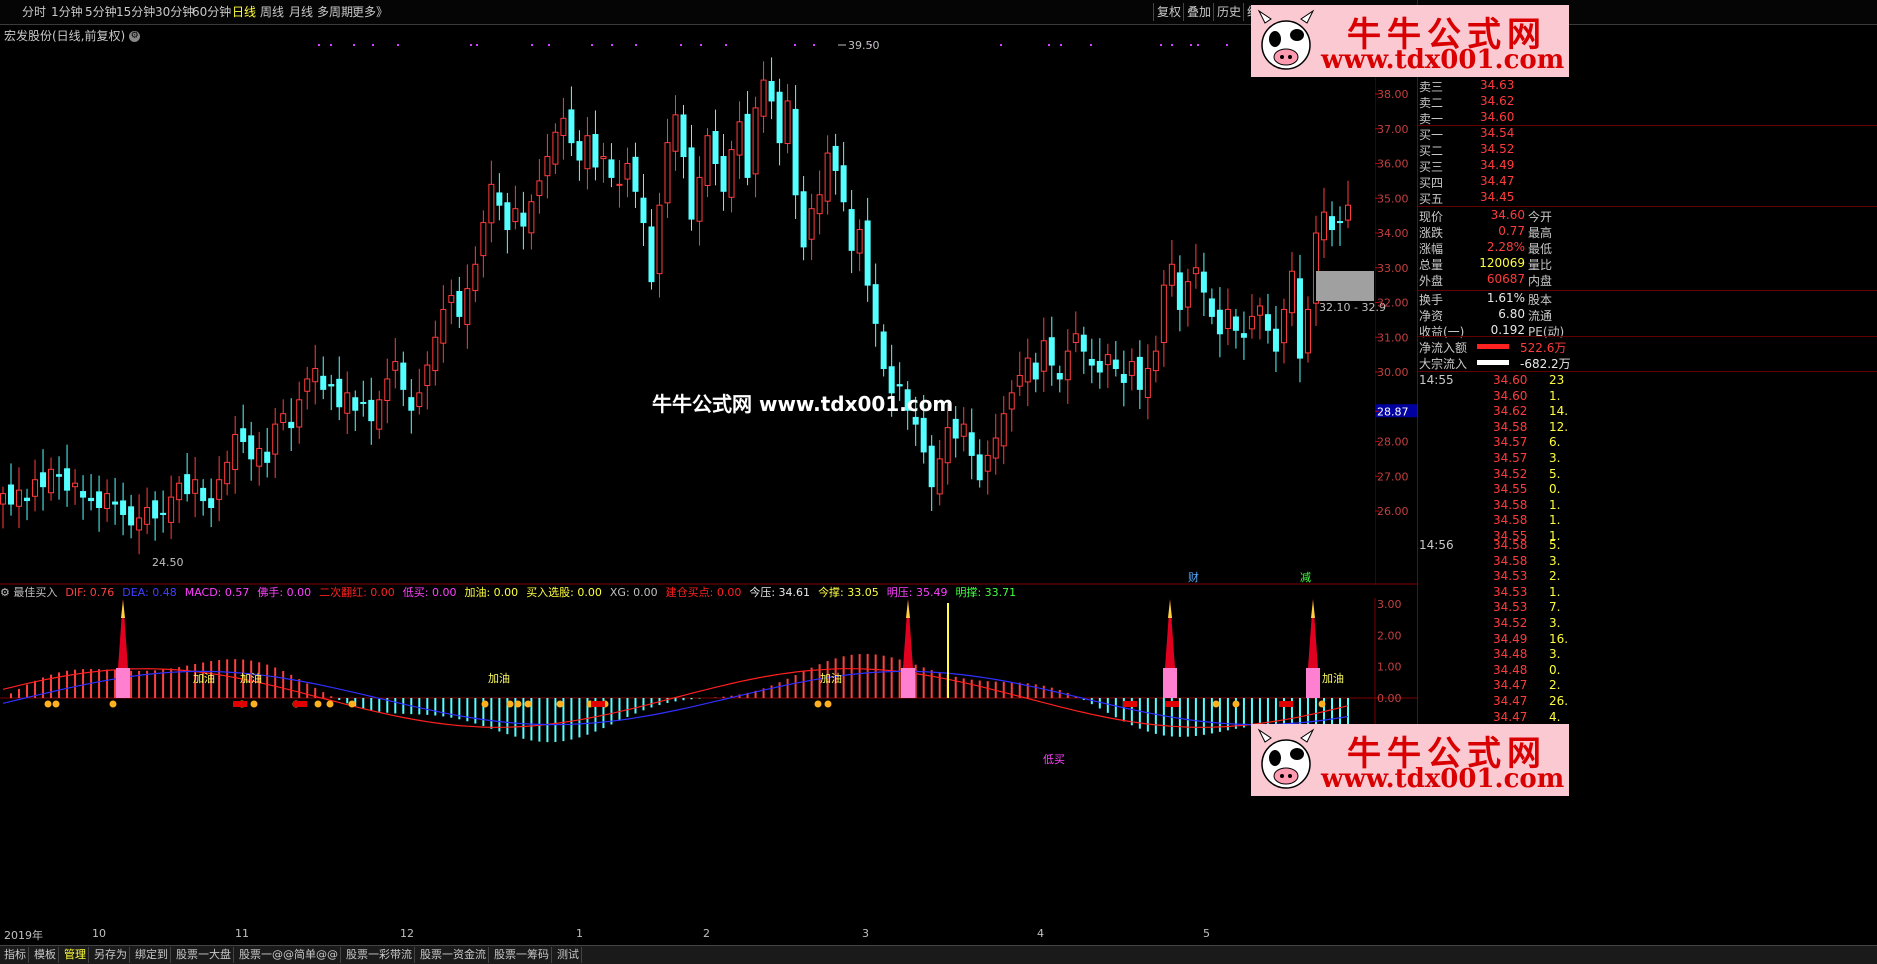  I want to click on ind-axis-label: 3.00, so click(1389, 604).